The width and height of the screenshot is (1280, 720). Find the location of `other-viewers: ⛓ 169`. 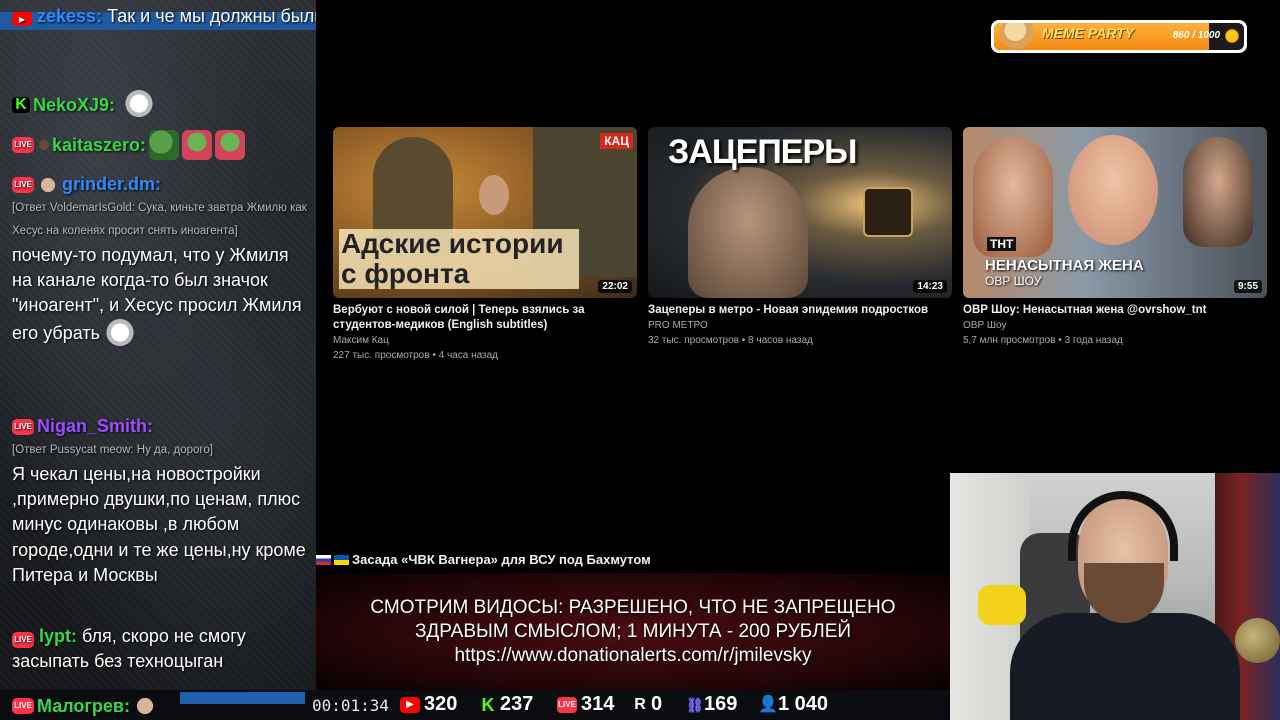

other-viewers: ⛓ 169 is located at coordinates (711, 704).